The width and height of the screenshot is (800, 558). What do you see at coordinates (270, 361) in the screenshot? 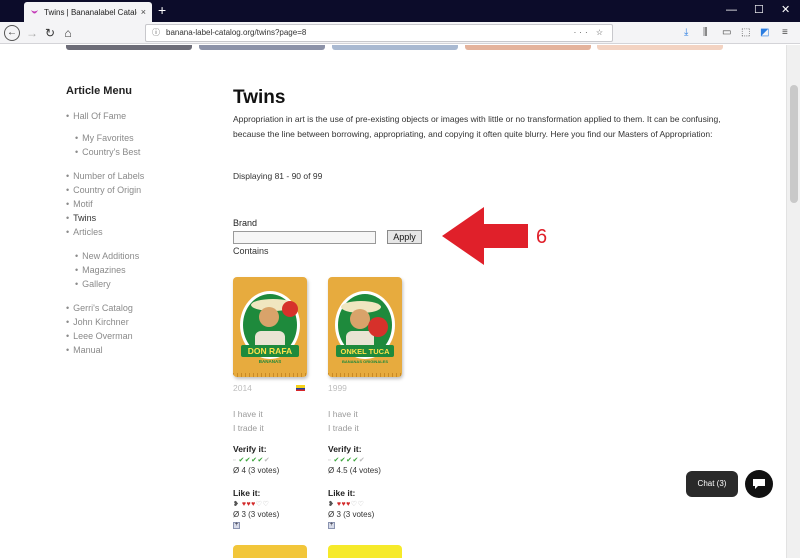
I see `label-text-bottom: BANANAS` at bounding box center [270, 361].